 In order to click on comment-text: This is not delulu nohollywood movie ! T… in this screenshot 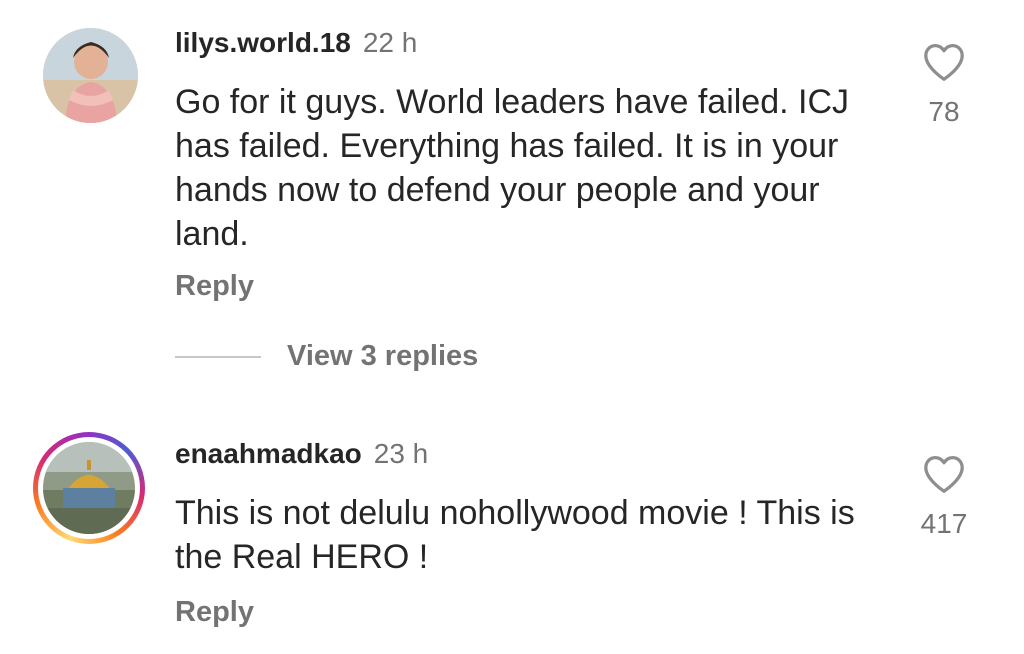, I will do `click(515, 535)`.